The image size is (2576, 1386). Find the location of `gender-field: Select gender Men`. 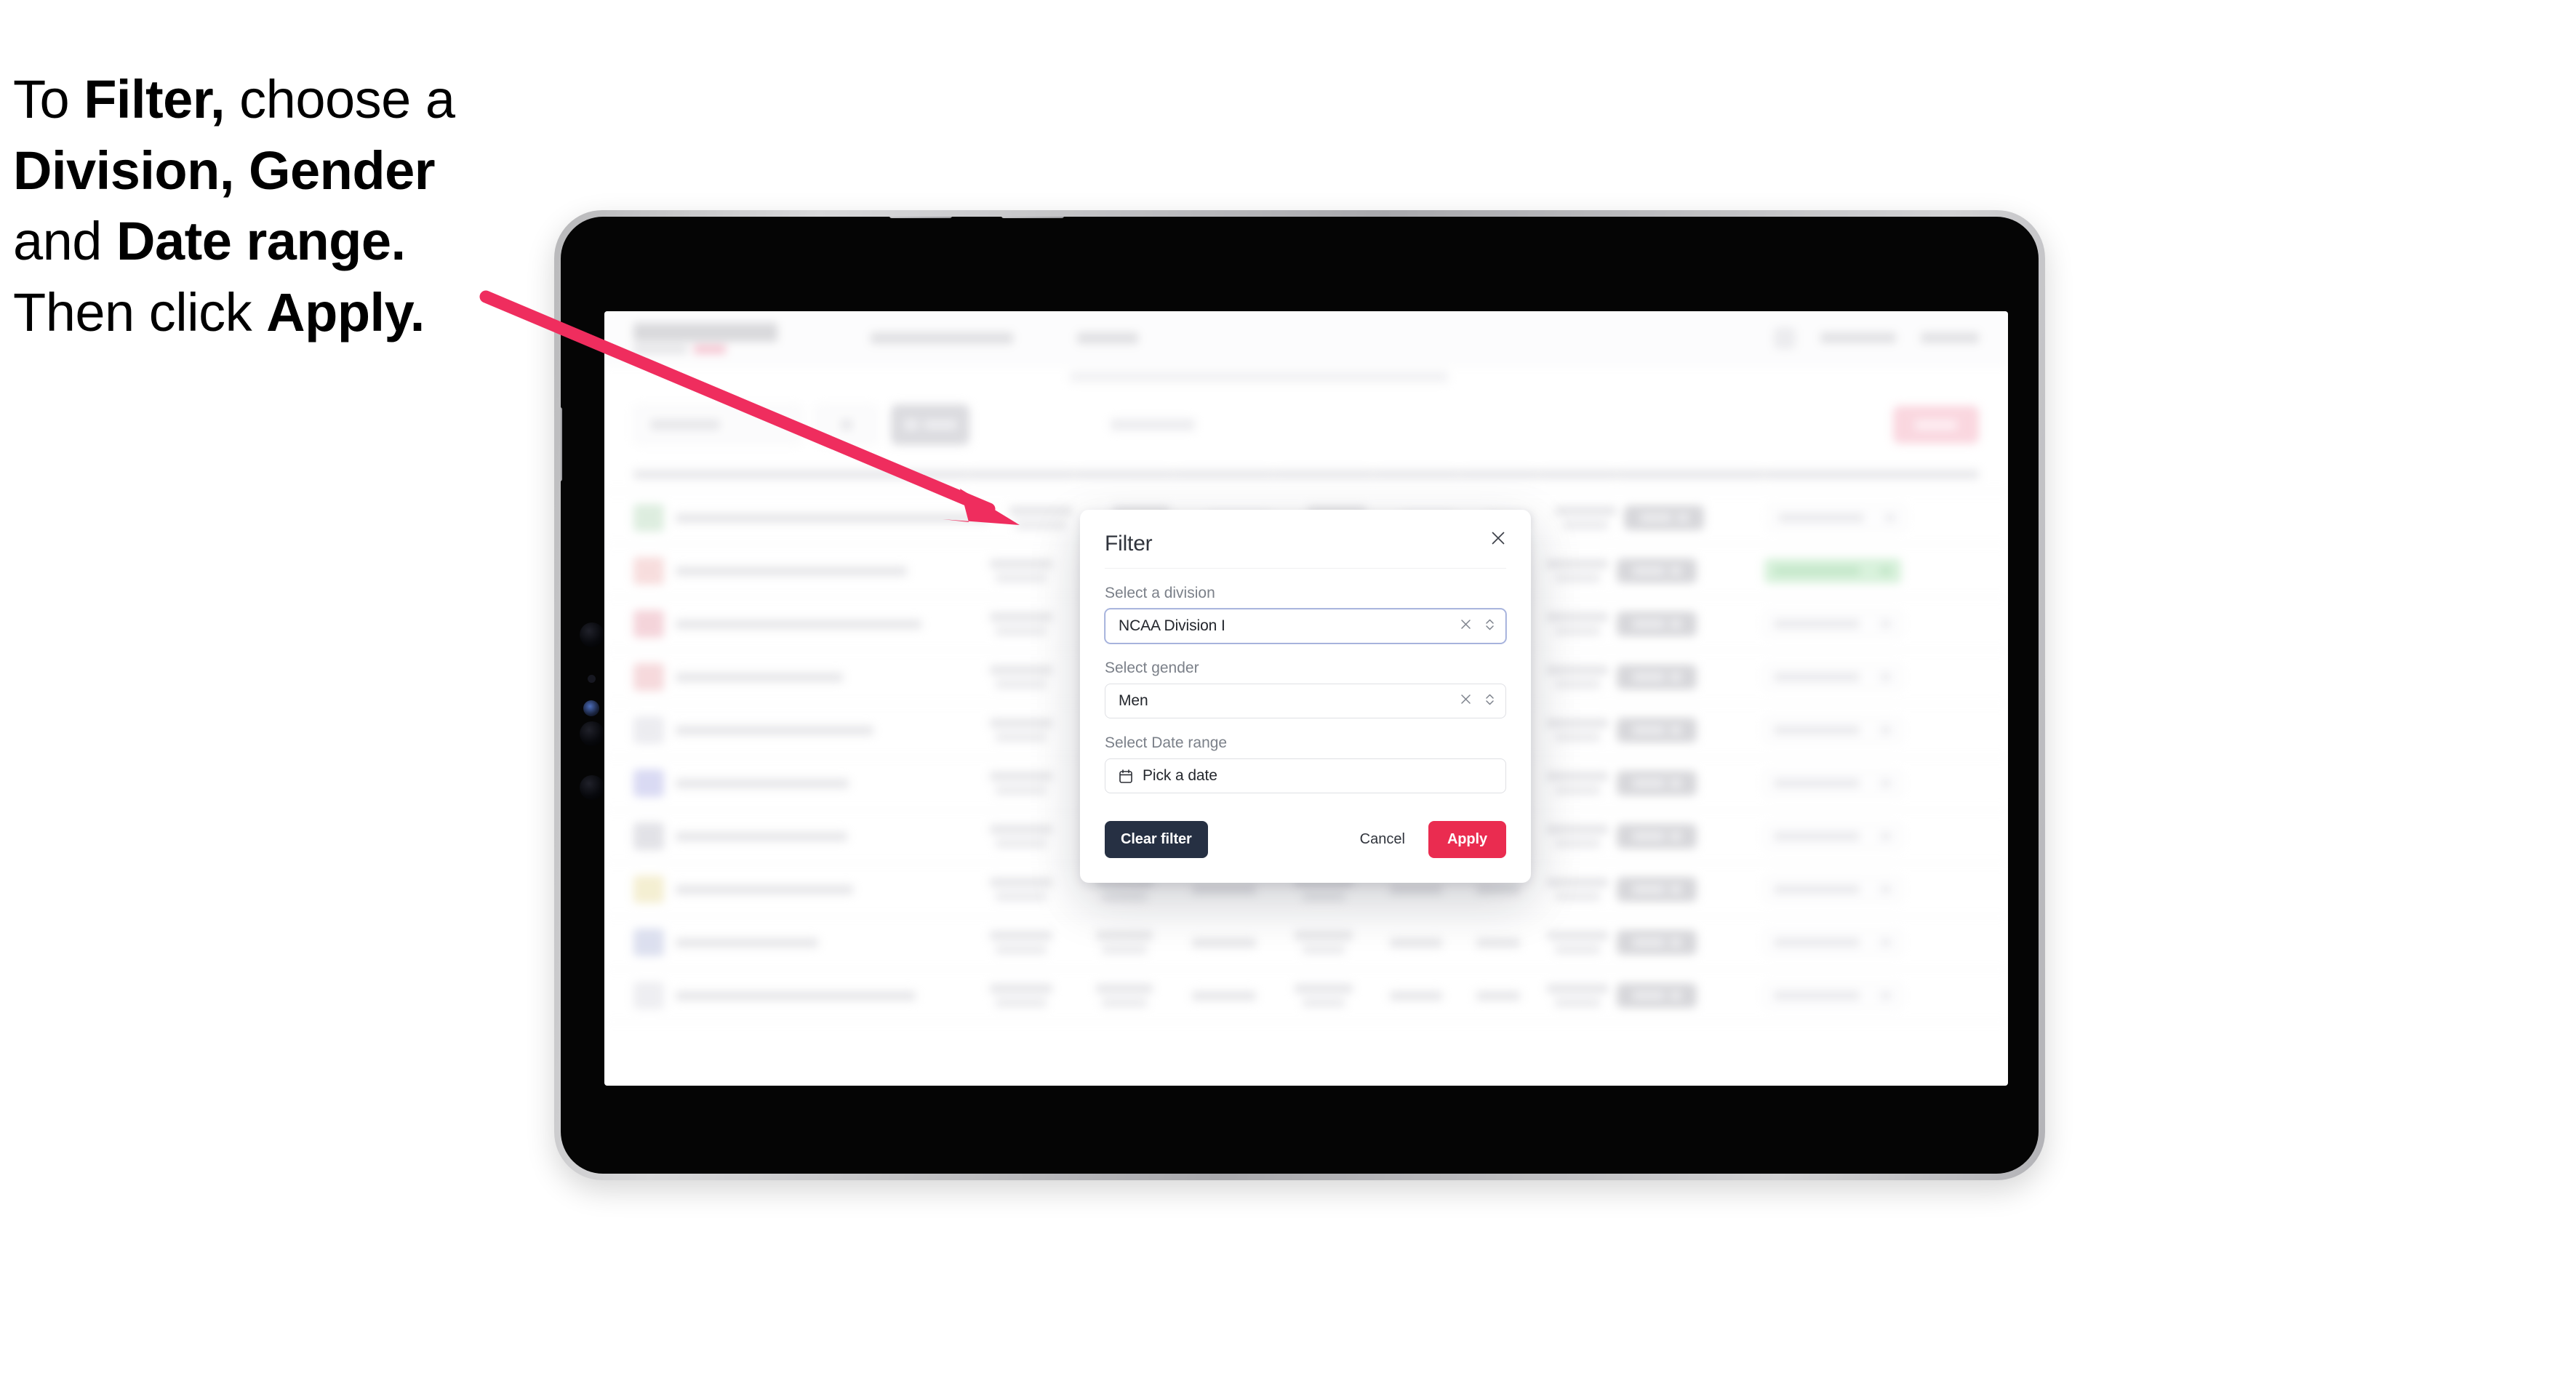

gender-field: Select gender Men is located at coordinates (1305, 689).